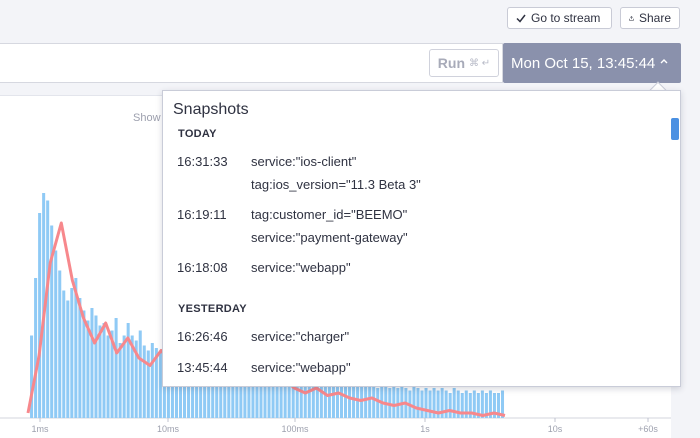  Describe the element at coordinates (202, 336) in the screenshot. I see `snapshot-time: 16:26:46` at that location.